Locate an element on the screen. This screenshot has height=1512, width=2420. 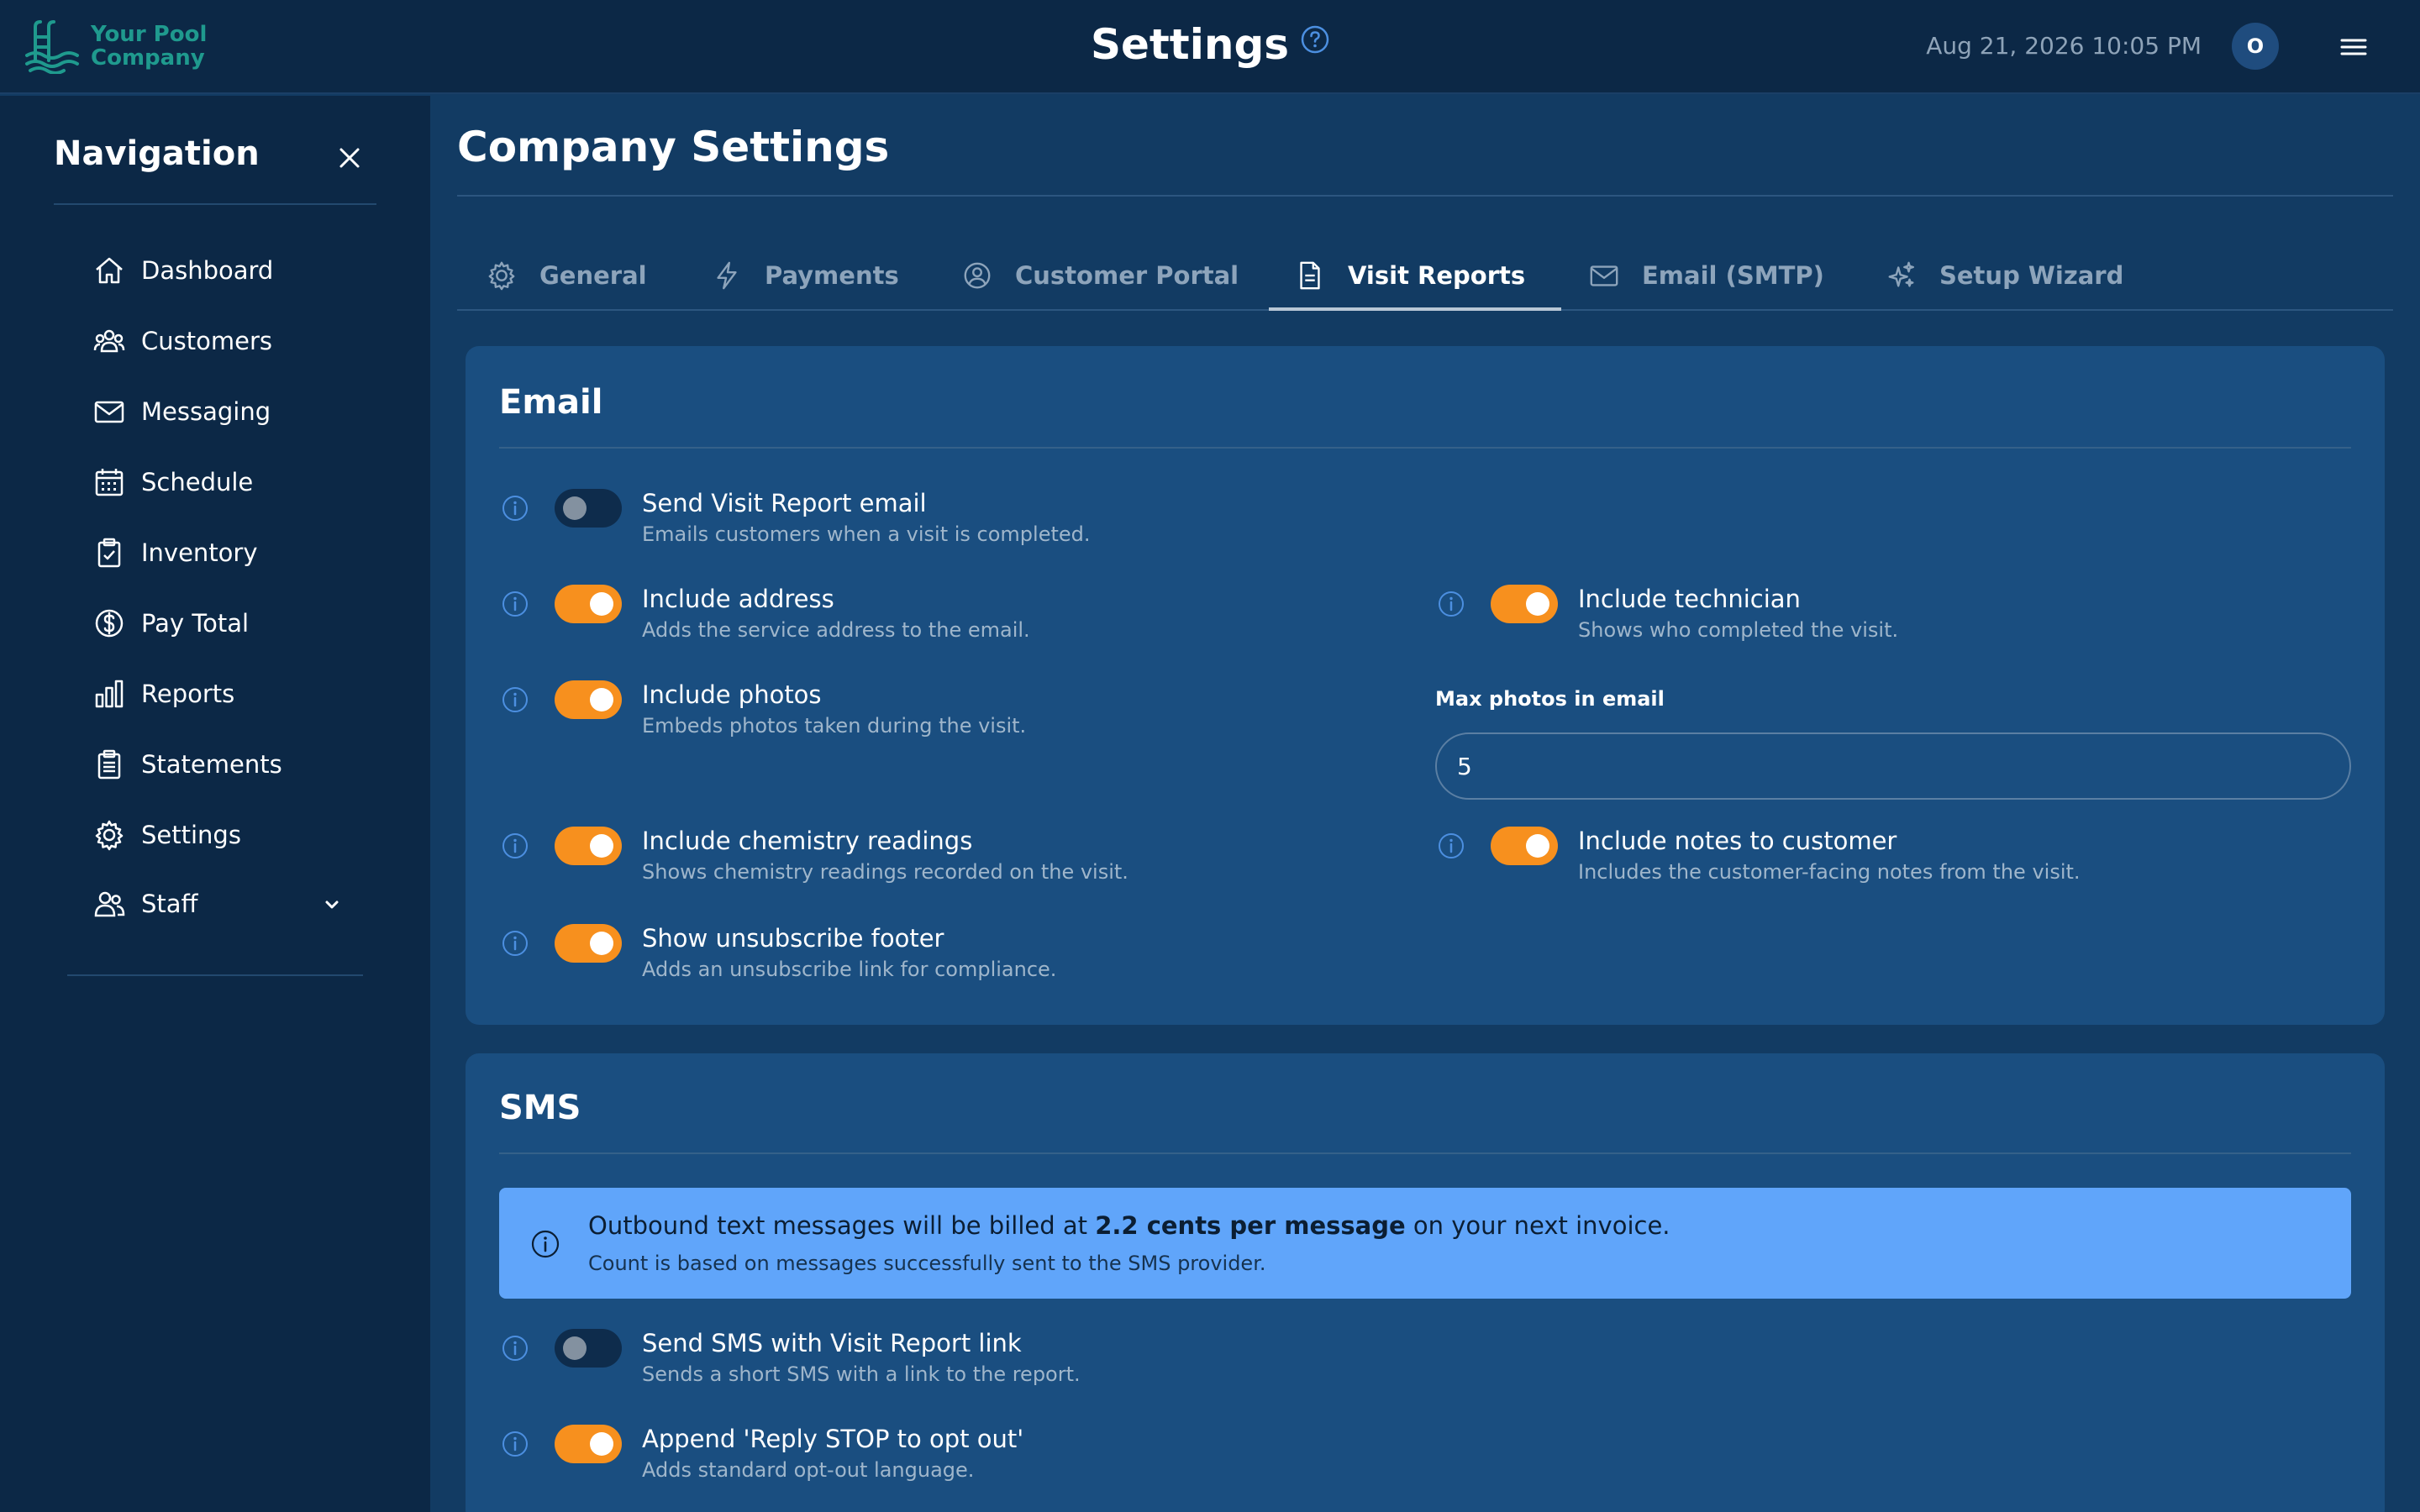
title-divider is located at coordinates (1425, 196).